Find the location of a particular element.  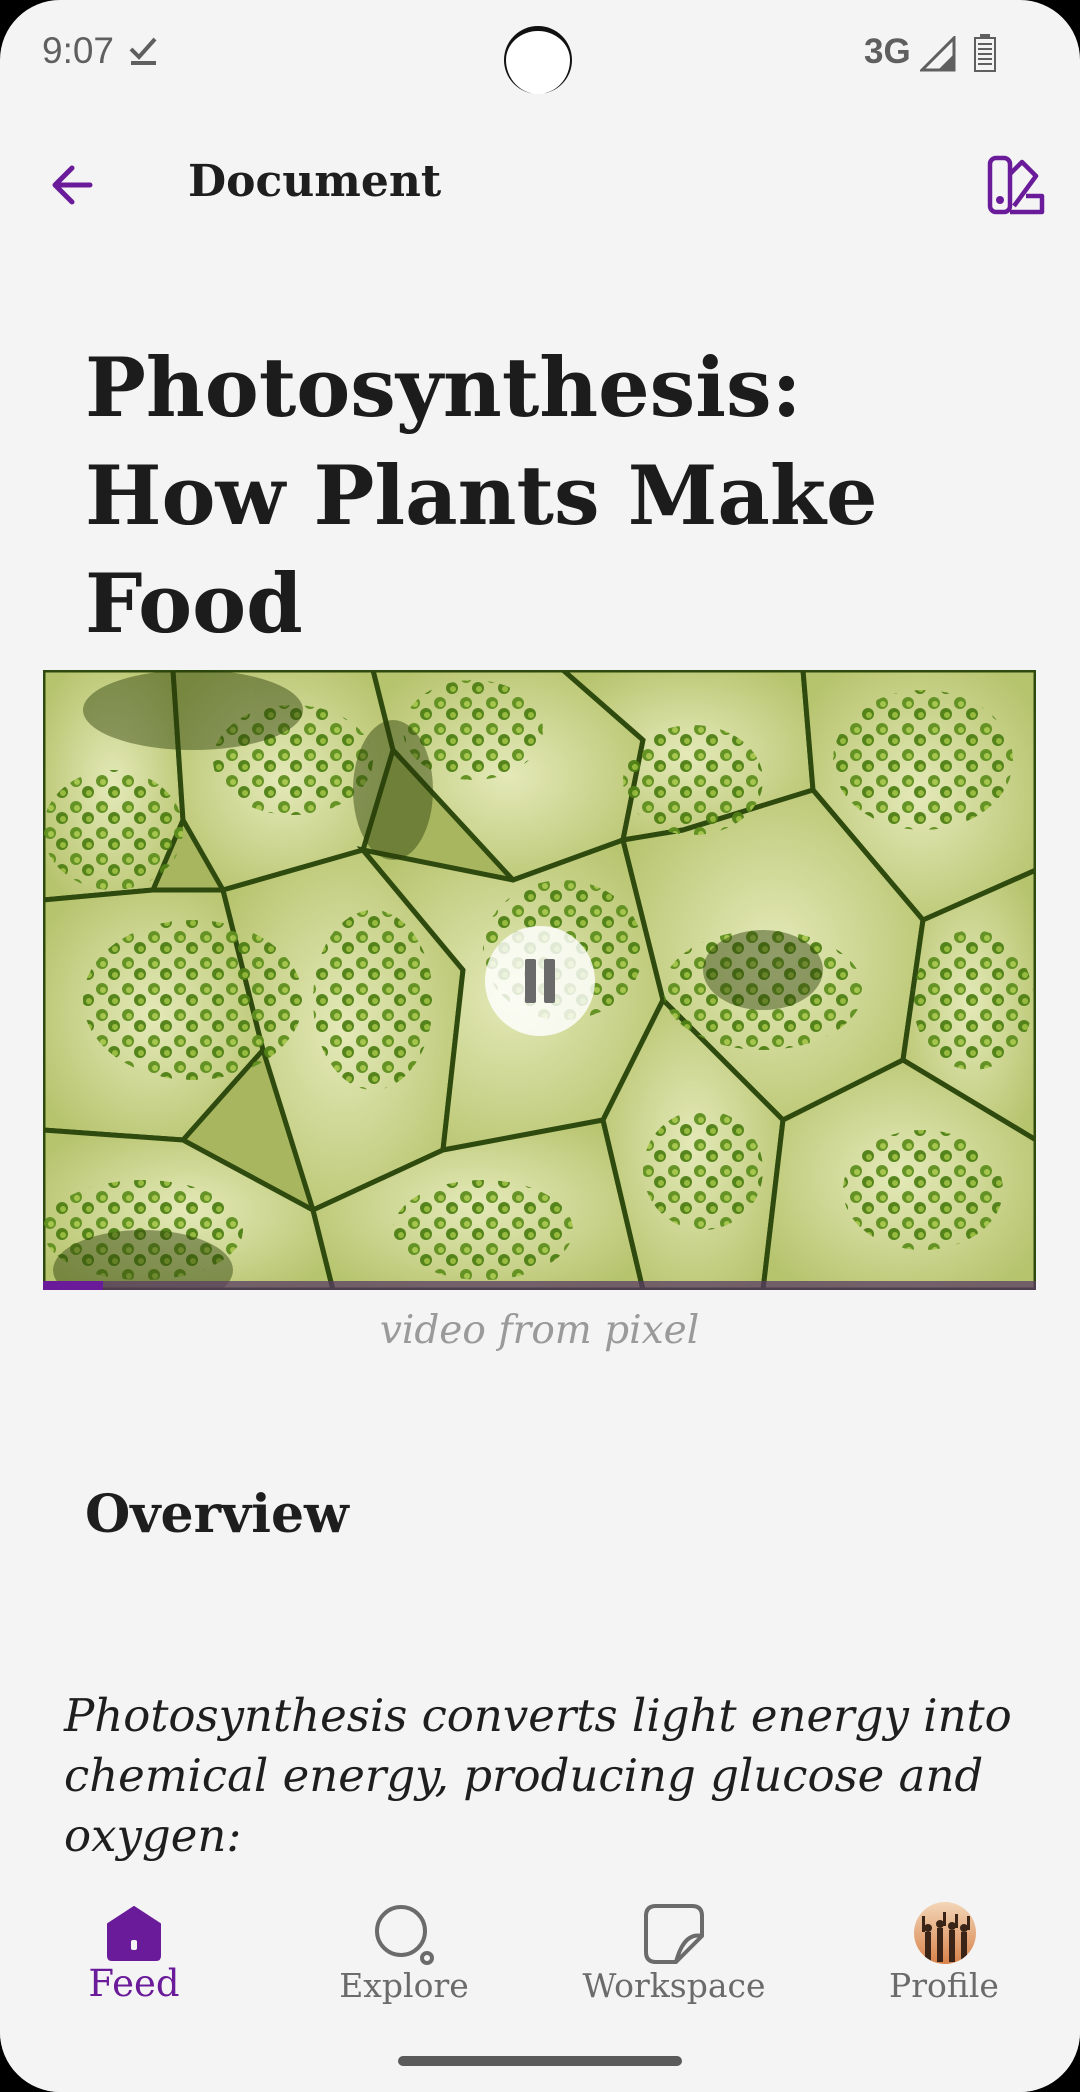

search-icon is located at coordinates (404, 1935).